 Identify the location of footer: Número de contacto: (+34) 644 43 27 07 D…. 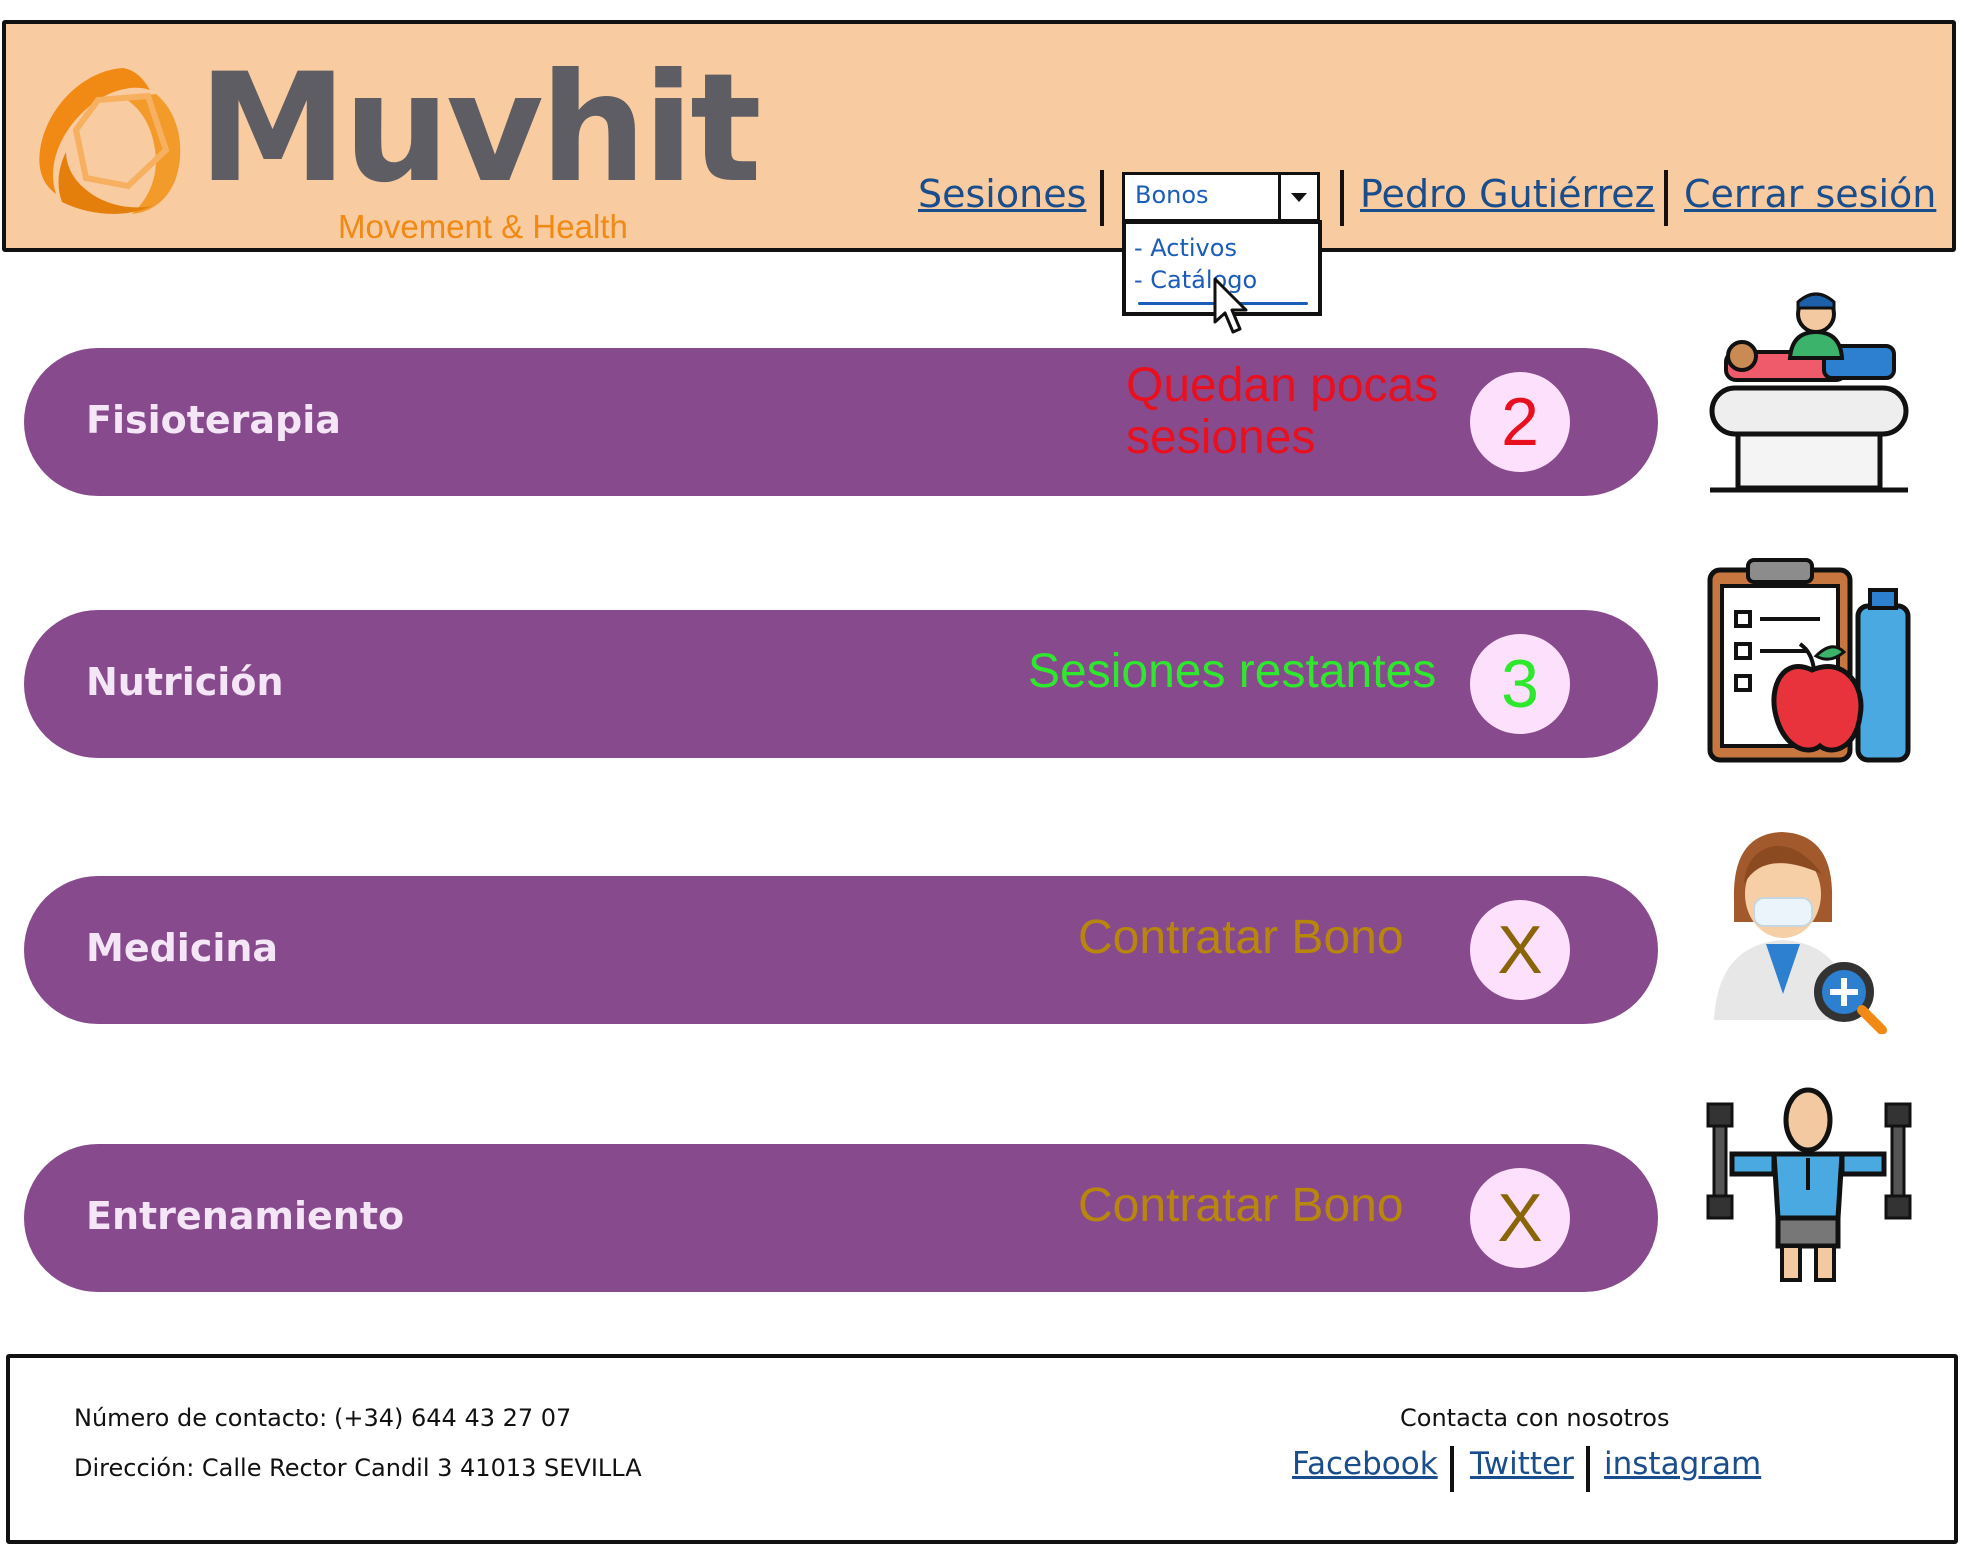
(982, 1449).